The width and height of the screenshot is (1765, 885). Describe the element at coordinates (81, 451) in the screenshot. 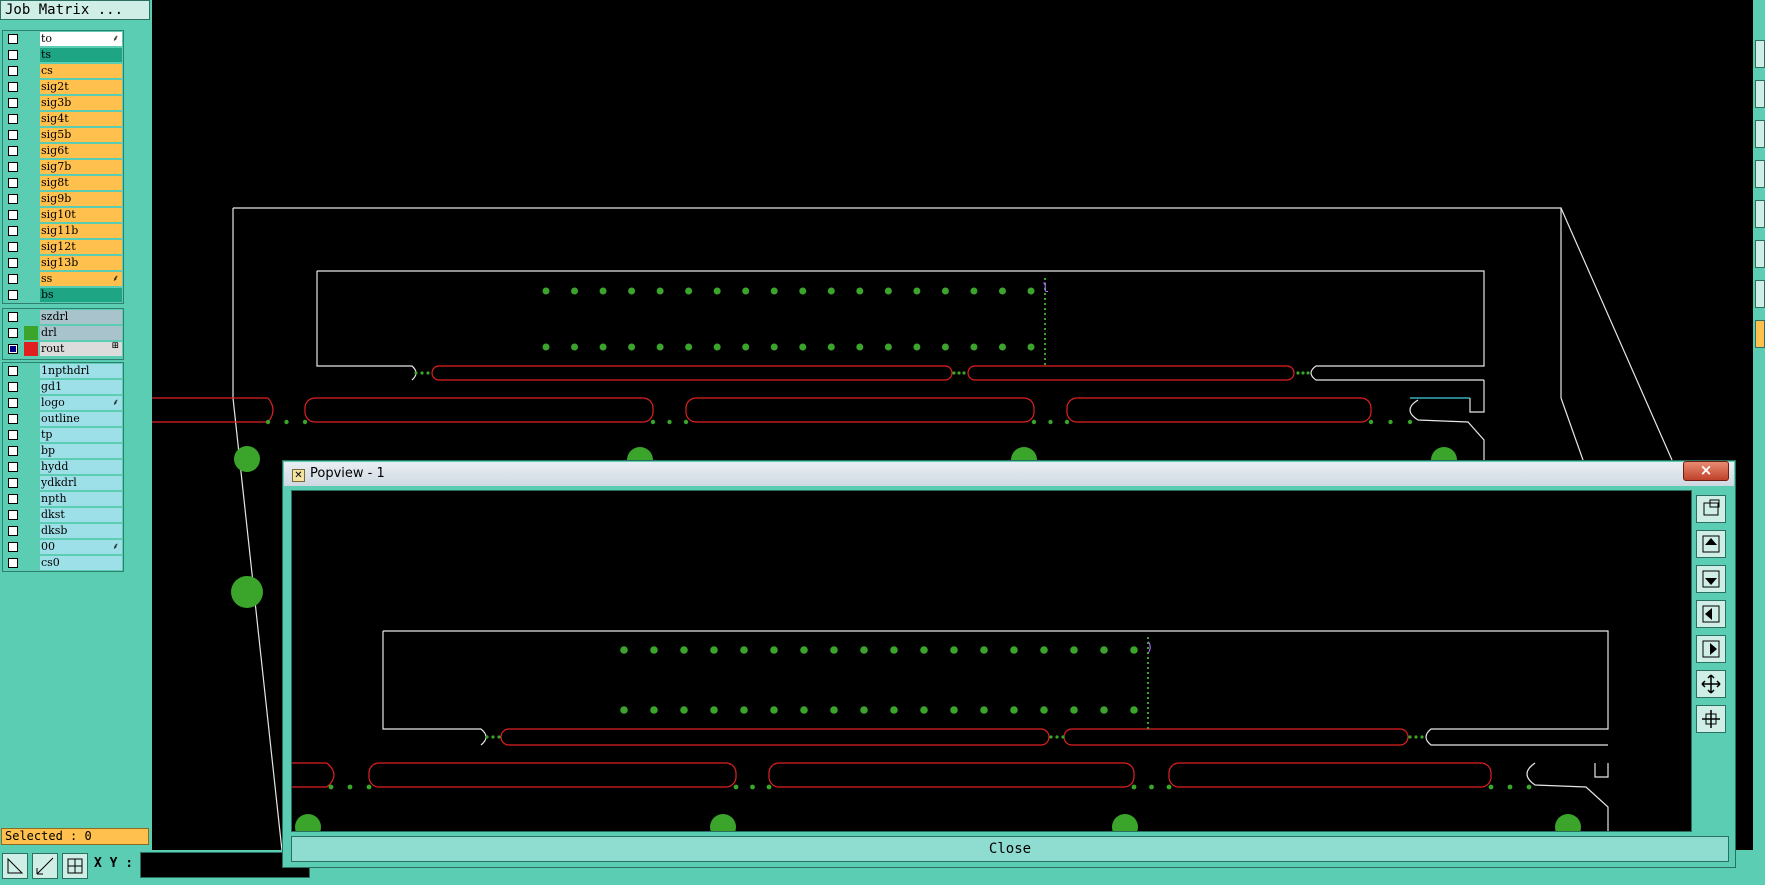

I see `layer-name: bp` at that location.